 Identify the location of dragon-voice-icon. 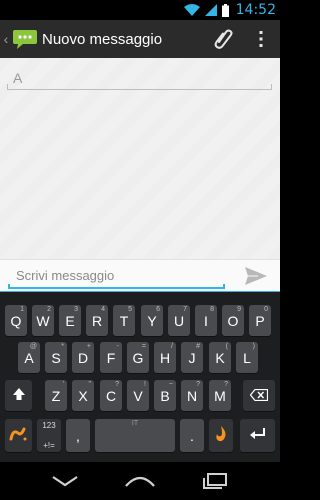
(221, 435).